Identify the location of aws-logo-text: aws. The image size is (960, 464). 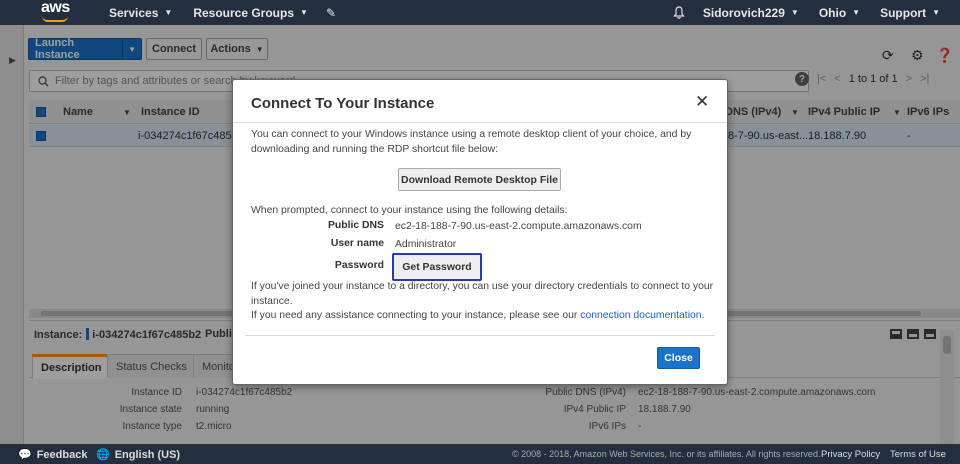
(55, 8).